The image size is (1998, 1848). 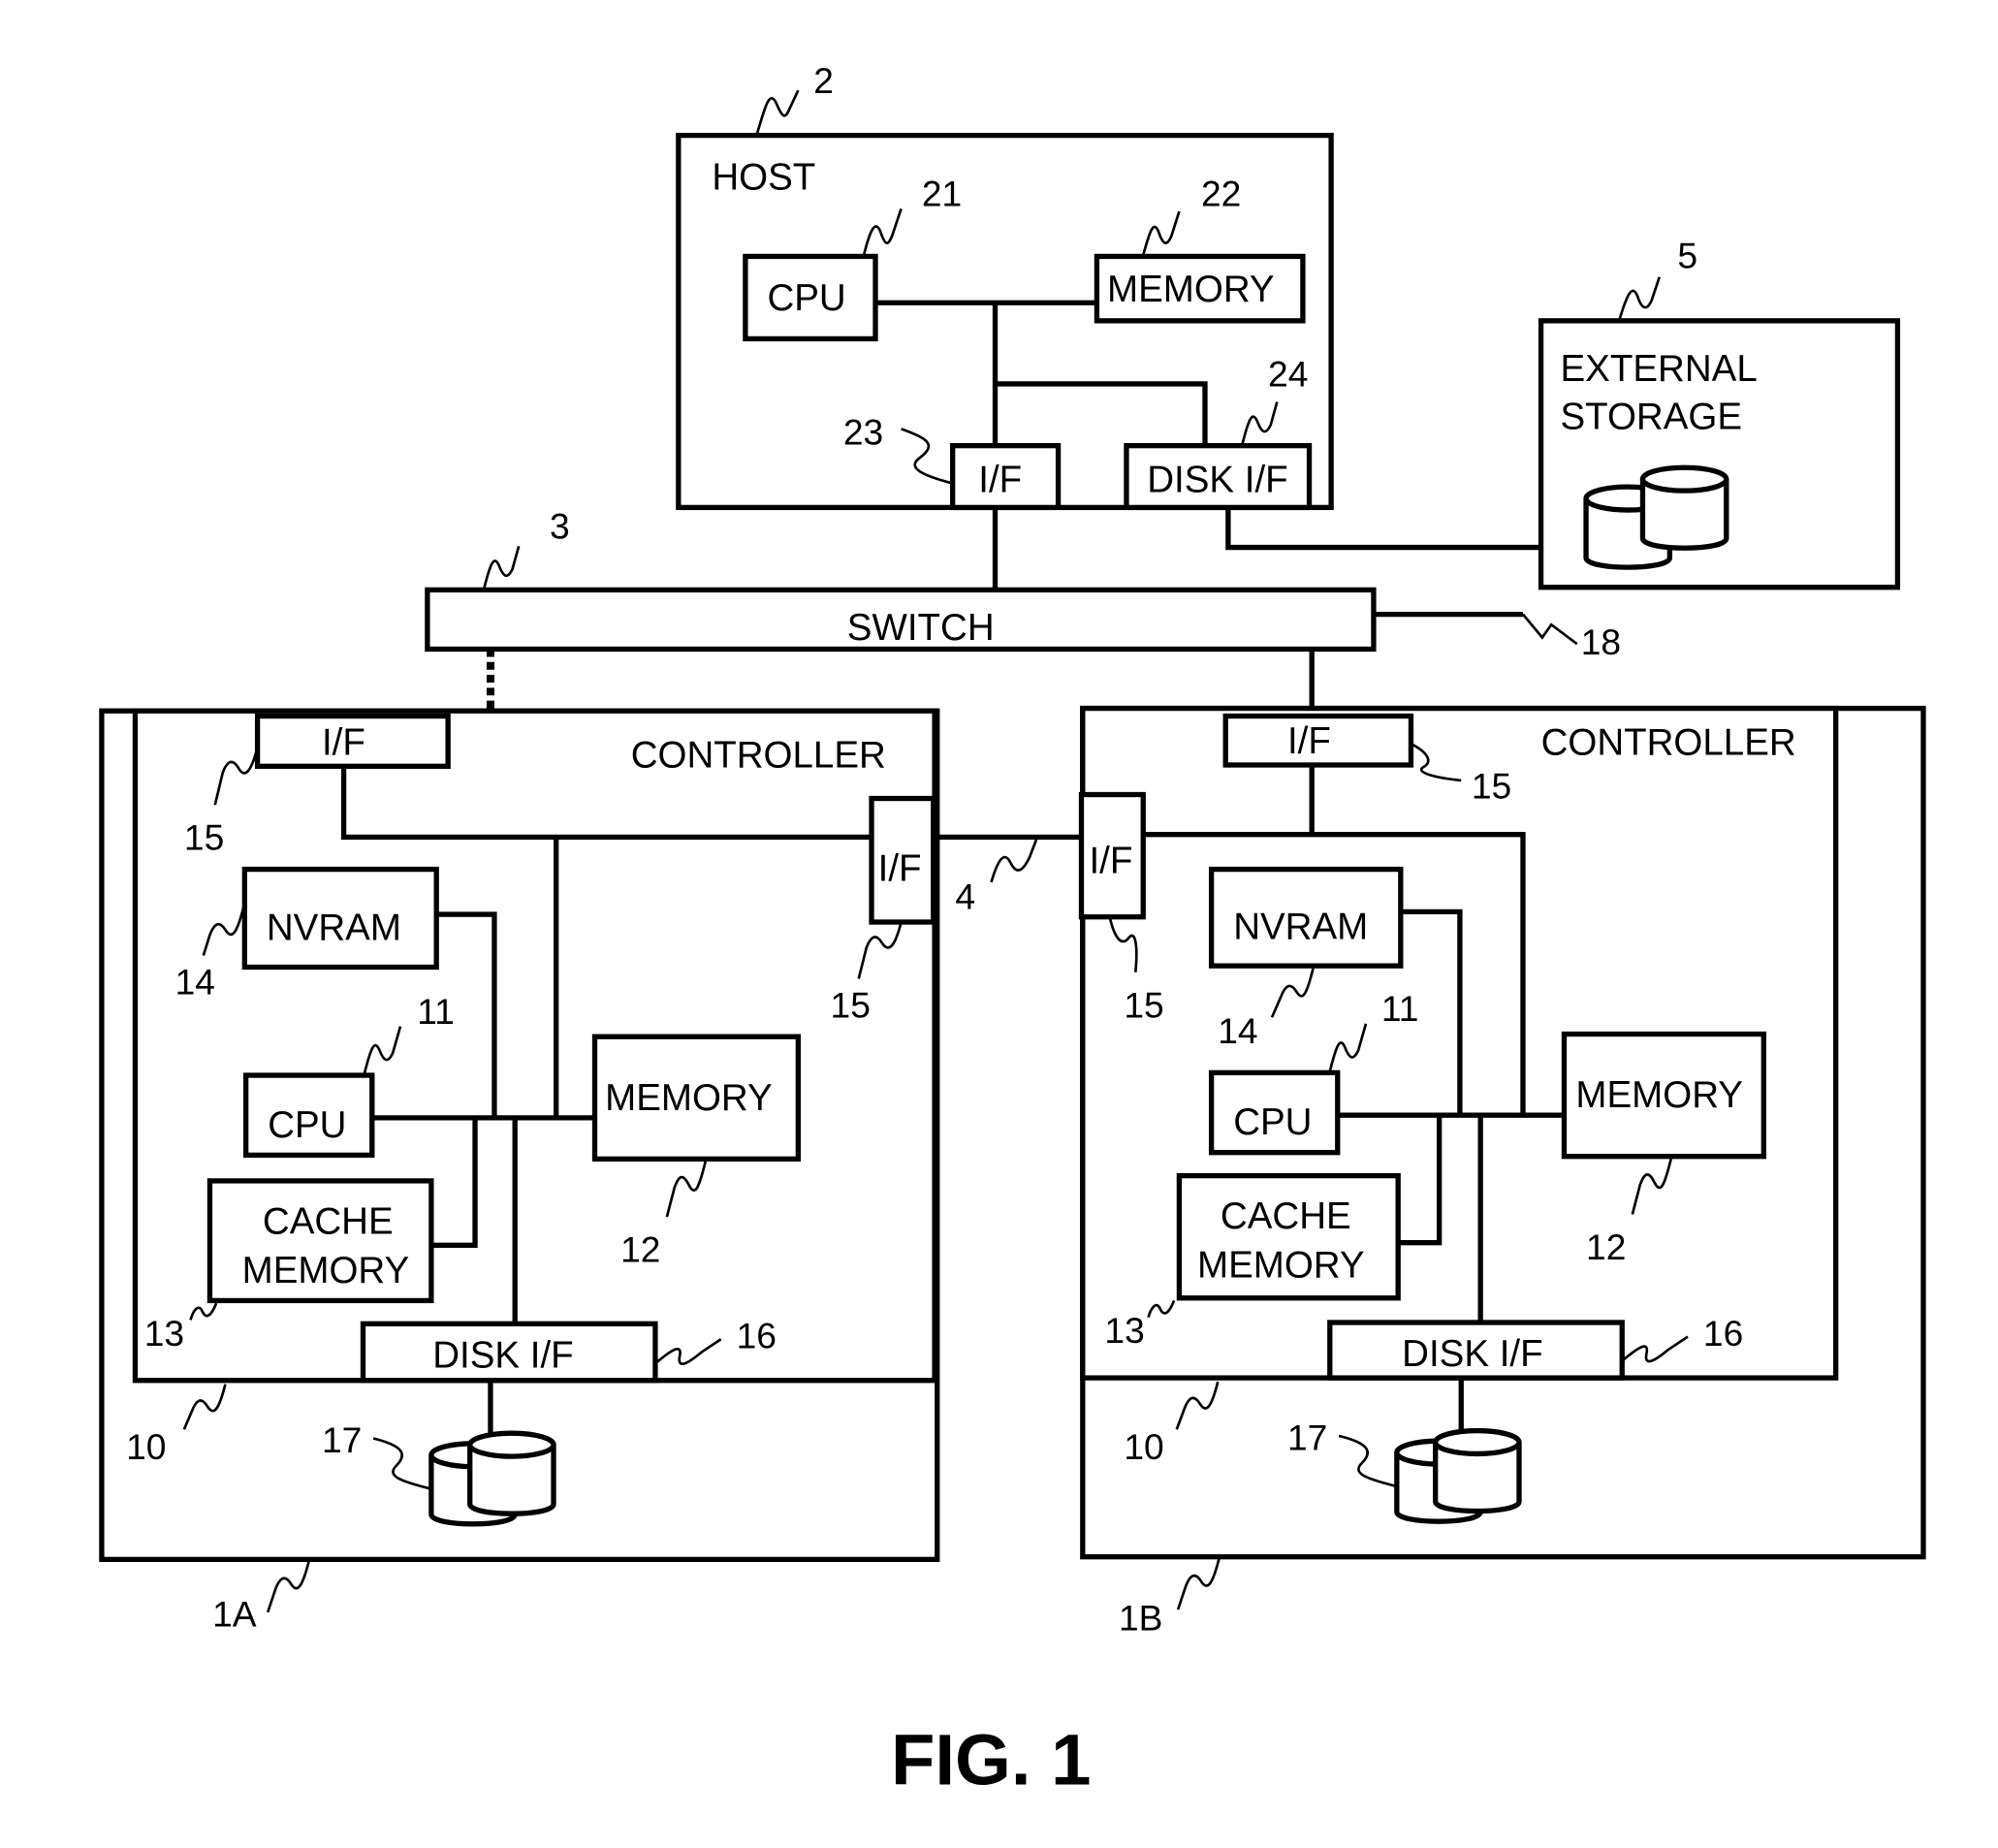 What do you see at coordinates (1640, 298) in the screenshot?
I see `external-storage-leader` at bounding box center [1640, 298].